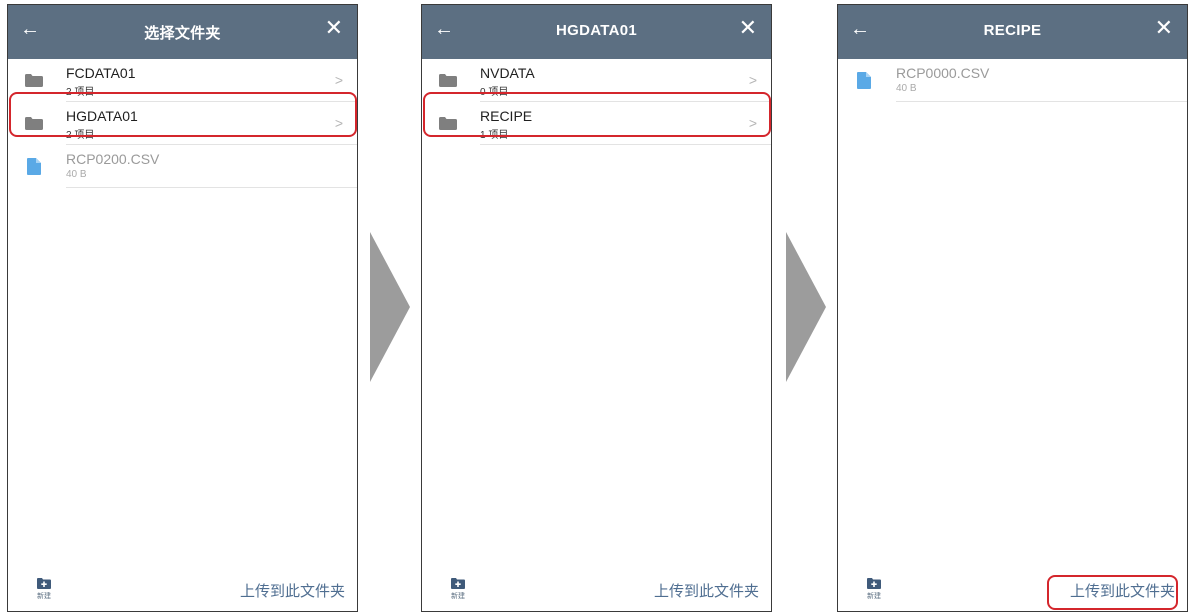  What do you see at coordinates (182, 166) in the screenshot?
I see `file-row-rcp0200: RCP0200.CSV 40 B` at bounding box center [182, 166].